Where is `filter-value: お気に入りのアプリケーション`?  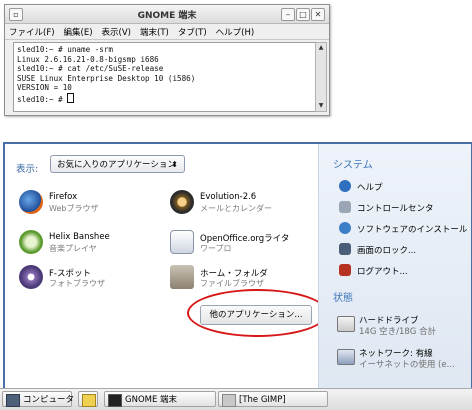
filter-value: お気に入りのアプリケーション is located at coordinates (116, 165).